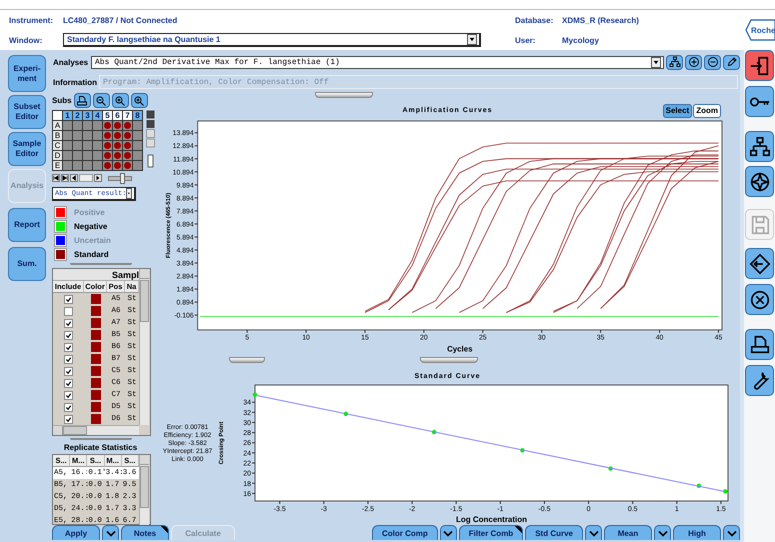  What do you see at coordinates (525, 40) in the screenshot?
I see `field-label: User:` at bounding box center [525, 40].